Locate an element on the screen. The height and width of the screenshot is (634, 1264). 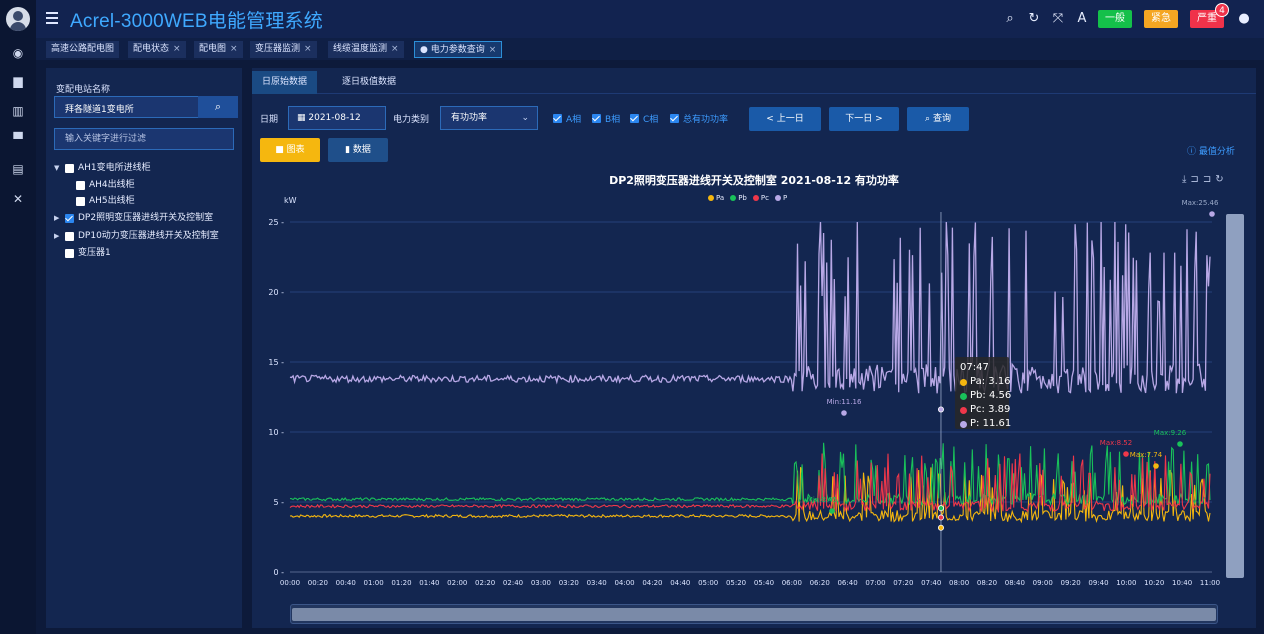
tab-power-query: ● 电力参数查询 × is located at coordinates (458, 49).